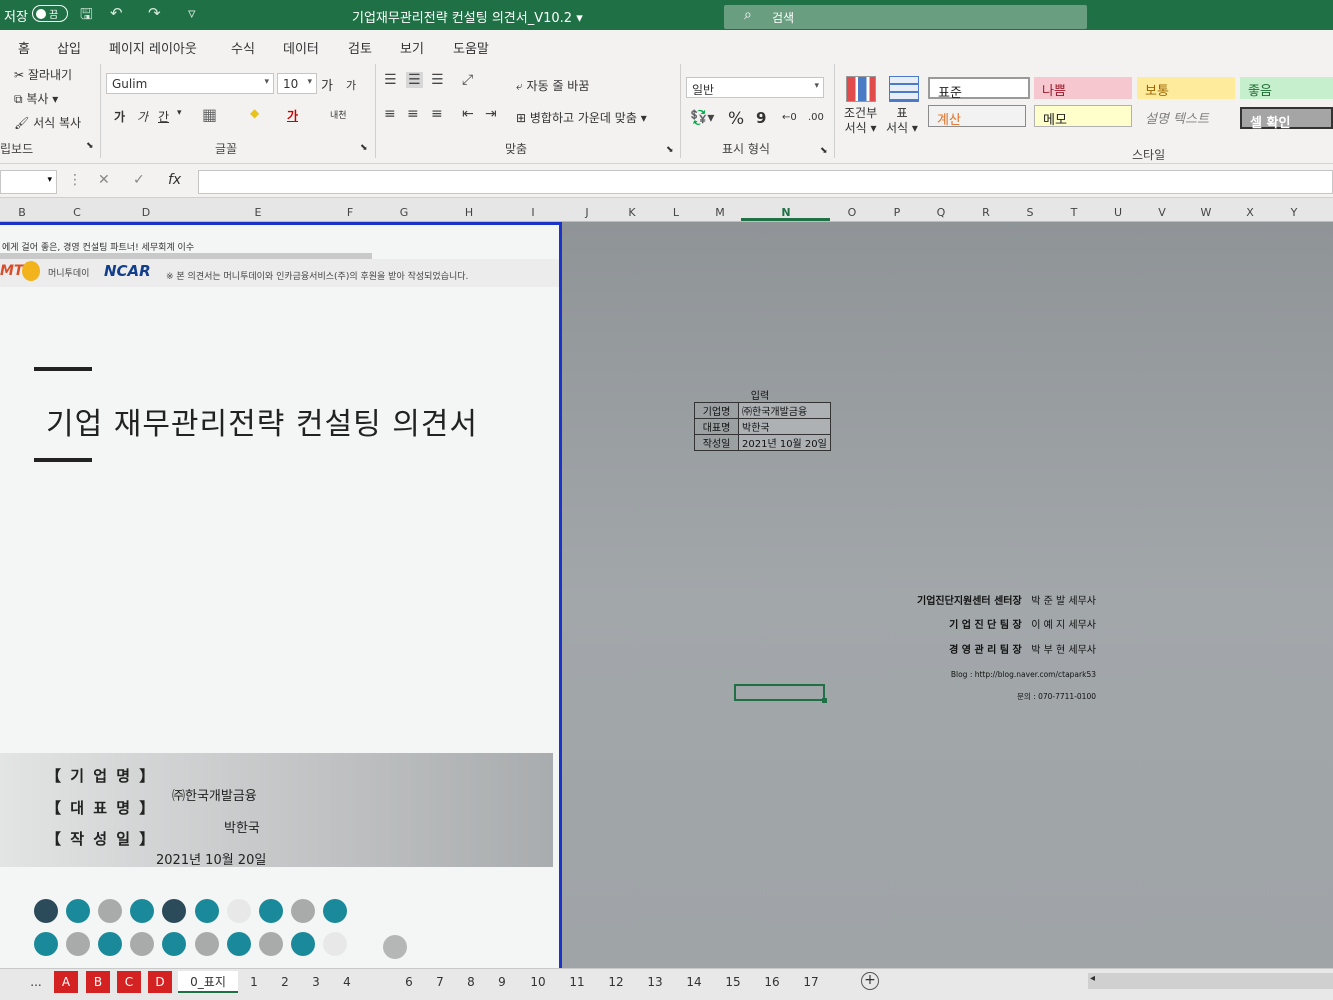 Image resolution: width=1333 pixels, height=1000 pixels. Describe the element at coordinates (190, 83) in the screenshot. I see `font-name-combo: Gulim ▾` at that location.